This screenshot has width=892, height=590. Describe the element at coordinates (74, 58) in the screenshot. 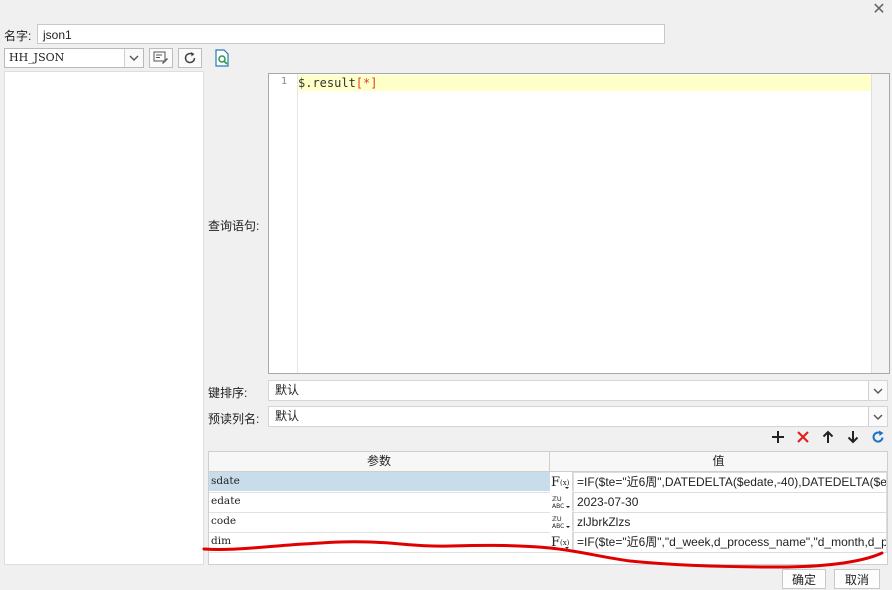

I see `connection-select: HH_JSON` at that location.